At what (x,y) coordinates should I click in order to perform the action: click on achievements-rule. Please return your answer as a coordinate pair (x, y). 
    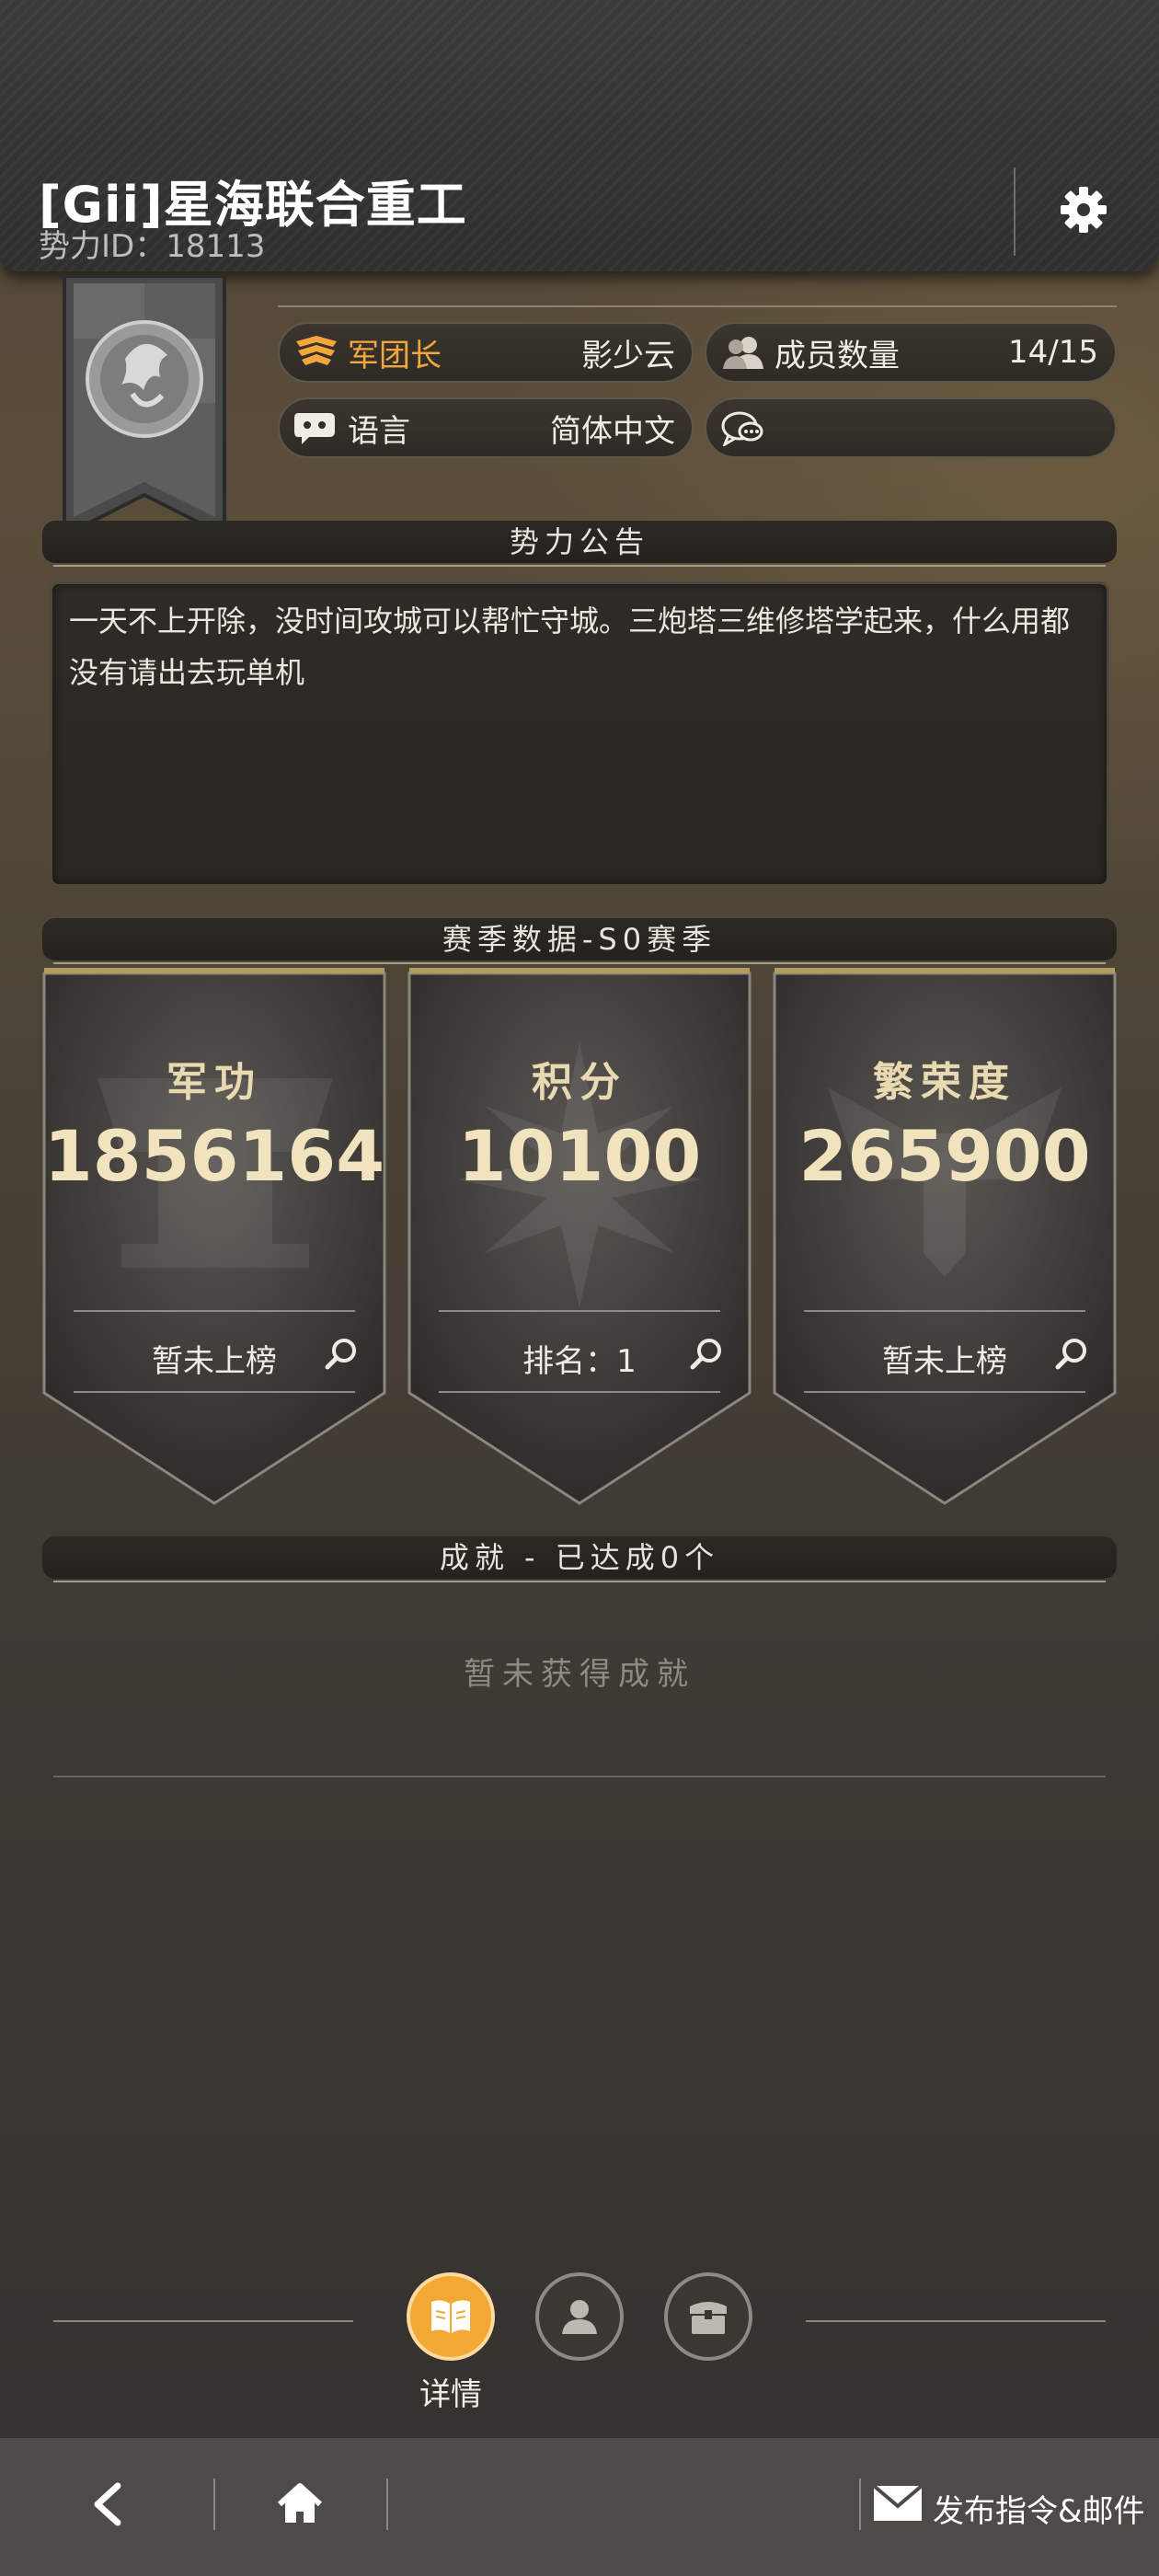
    Looking at the image, I should click on (579, 1776).